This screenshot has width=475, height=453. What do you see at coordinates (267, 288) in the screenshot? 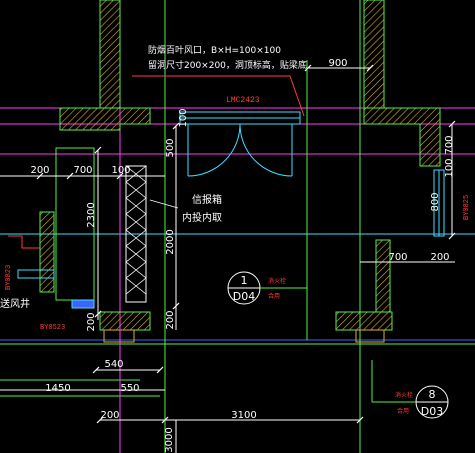
I see `detail-callout-1: 1 D04 消火栓 合用` at bounding box center [267, 288].